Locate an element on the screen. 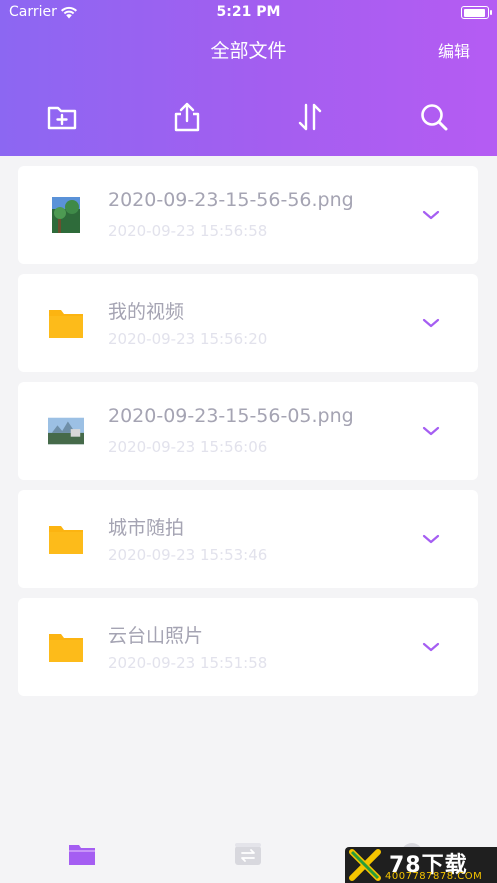 Image resolution: width=497 pixels, height=883 pixels. transfer-tab-icon is located at coordinates (248, 854).